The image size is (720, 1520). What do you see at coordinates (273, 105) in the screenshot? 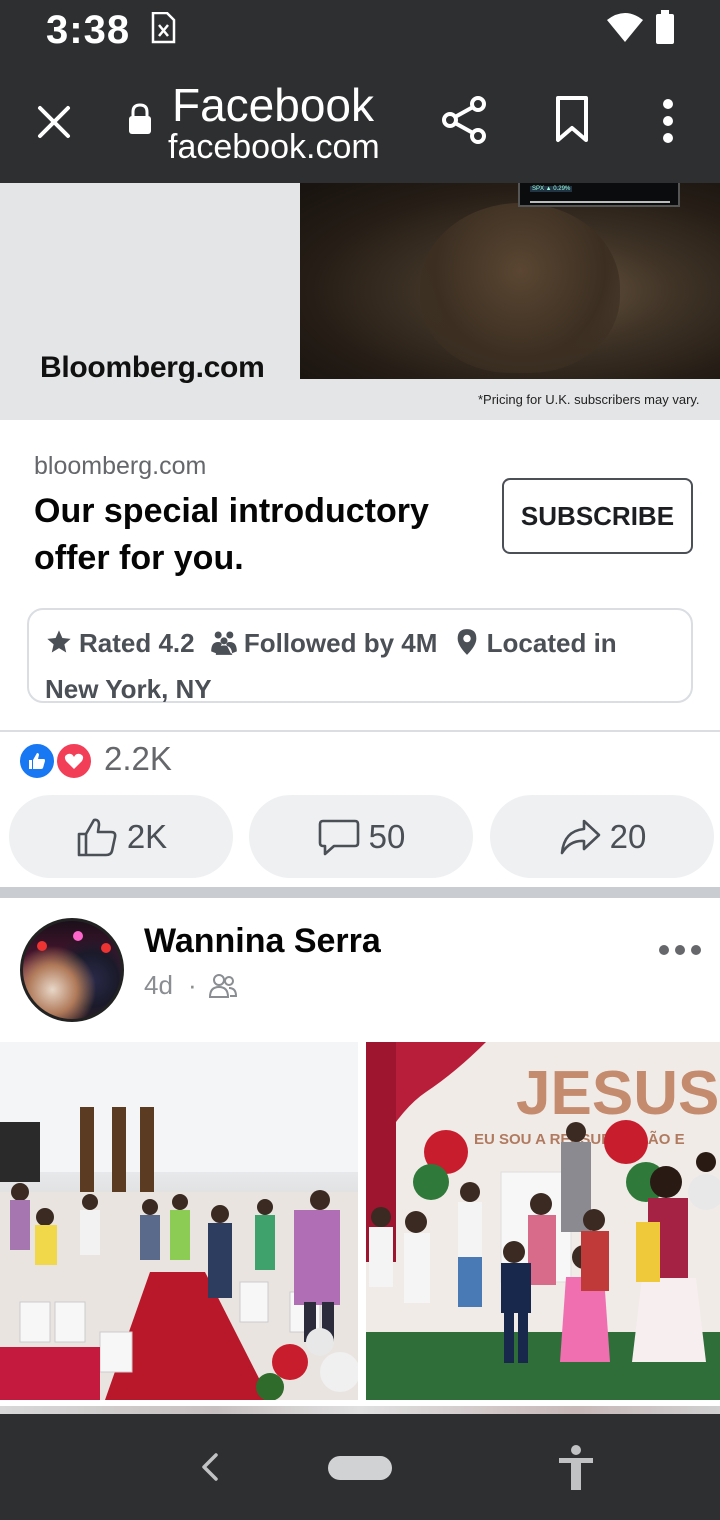
I see `page-title: Facebook` at bounding box center [273, 105].